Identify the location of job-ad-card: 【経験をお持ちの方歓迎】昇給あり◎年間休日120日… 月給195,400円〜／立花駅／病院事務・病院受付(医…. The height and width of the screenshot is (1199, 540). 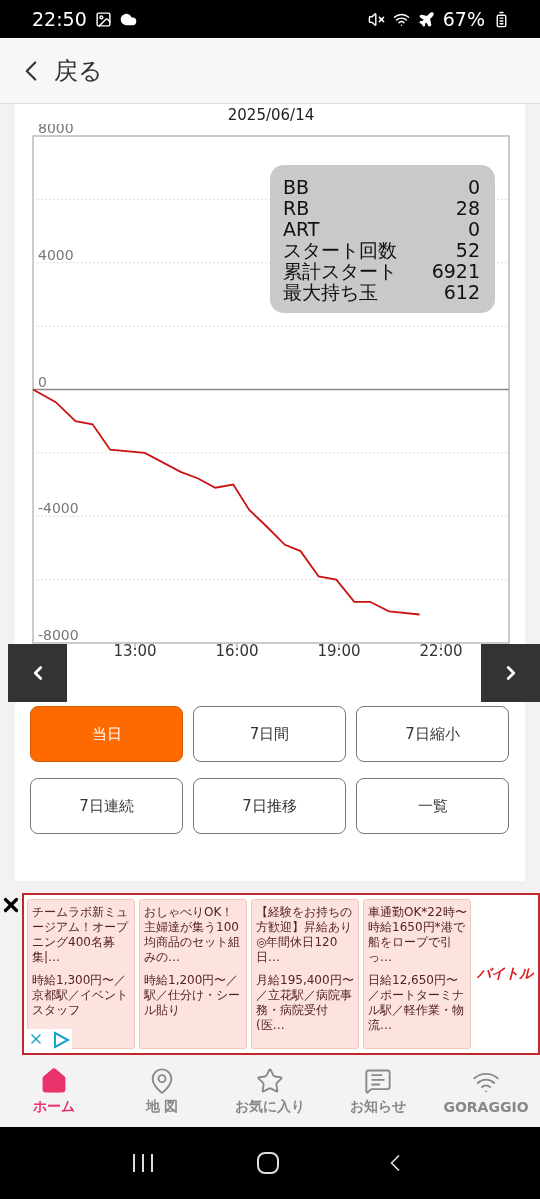
(305, 974).